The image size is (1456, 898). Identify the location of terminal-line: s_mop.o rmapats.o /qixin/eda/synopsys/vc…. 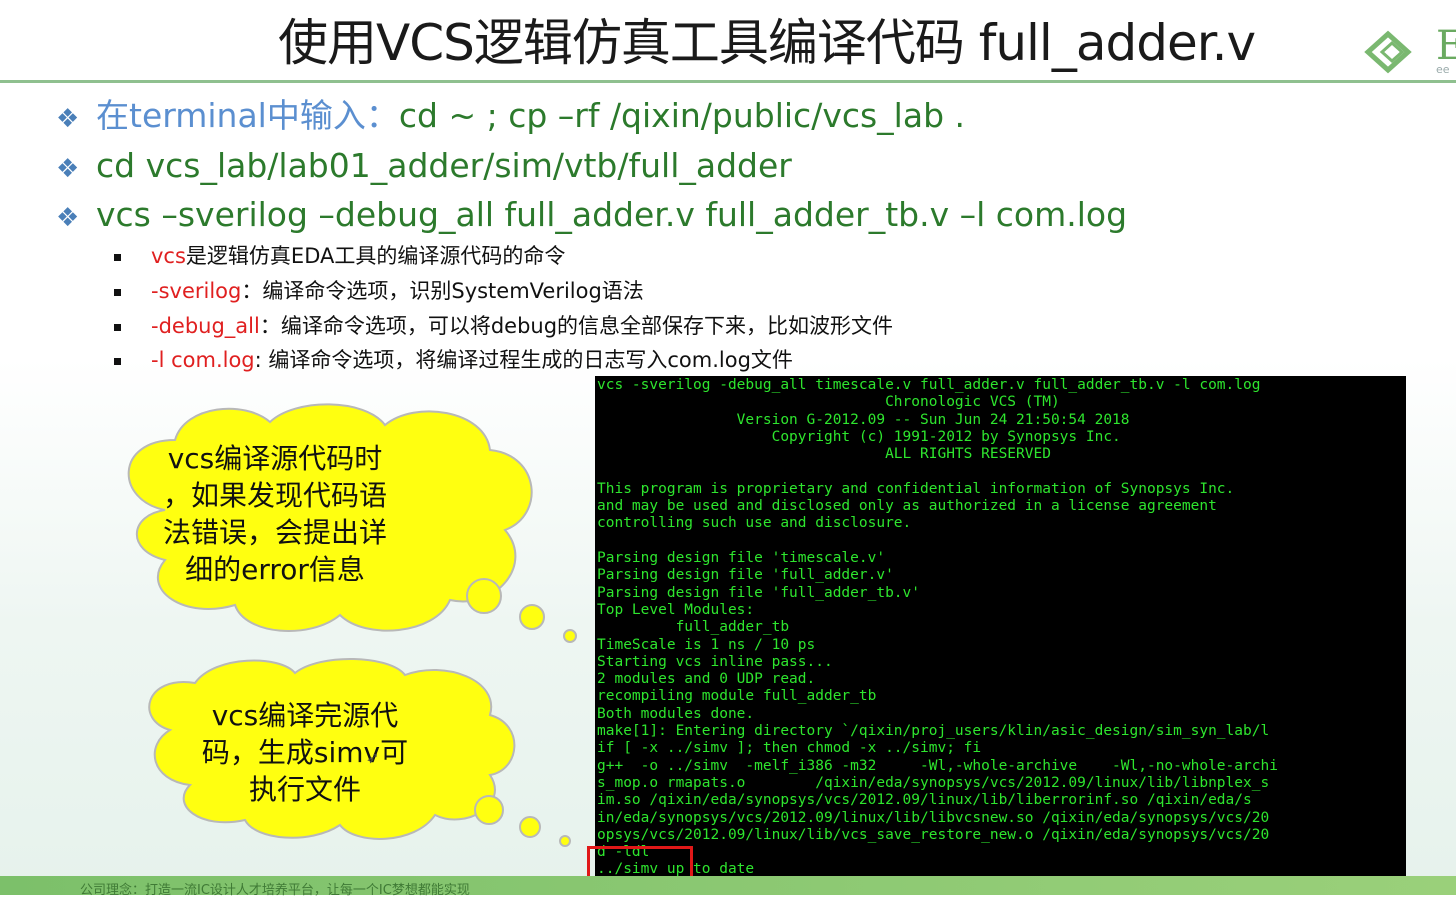
(933, 782).